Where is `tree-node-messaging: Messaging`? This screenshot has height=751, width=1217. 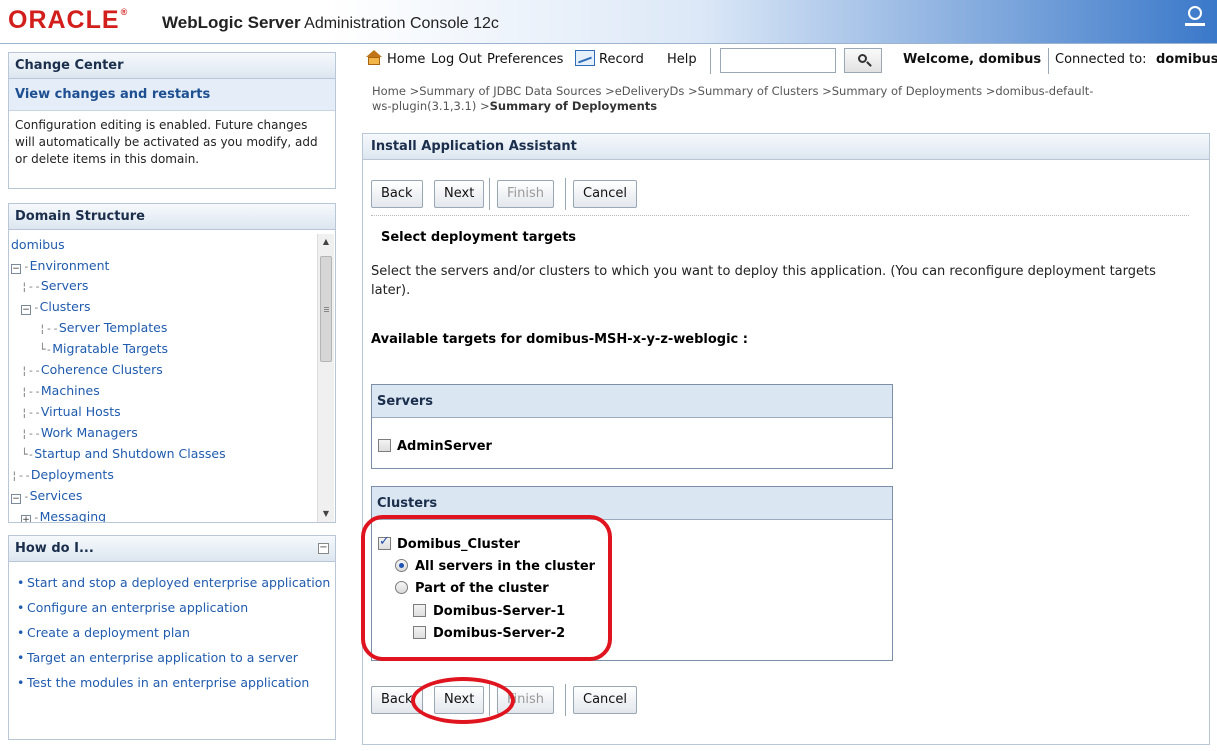
tree-node-messaging: Messaging is located at coordinates (73, 515).